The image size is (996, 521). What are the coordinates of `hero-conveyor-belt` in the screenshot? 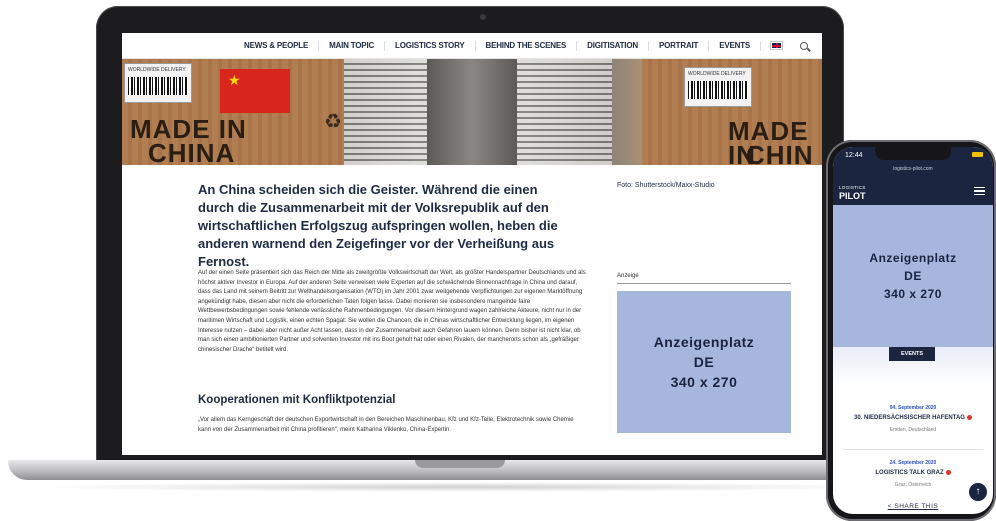 It's located at (472, 112).